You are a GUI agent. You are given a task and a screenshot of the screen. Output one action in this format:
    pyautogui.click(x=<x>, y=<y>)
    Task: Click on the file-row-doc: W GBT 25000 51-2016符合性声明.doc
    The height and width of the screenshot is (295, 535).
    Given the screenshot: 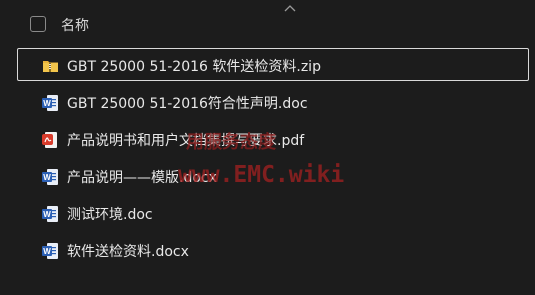 What is the action you would take?
    pyautogui.click(x=273, y=101)
    